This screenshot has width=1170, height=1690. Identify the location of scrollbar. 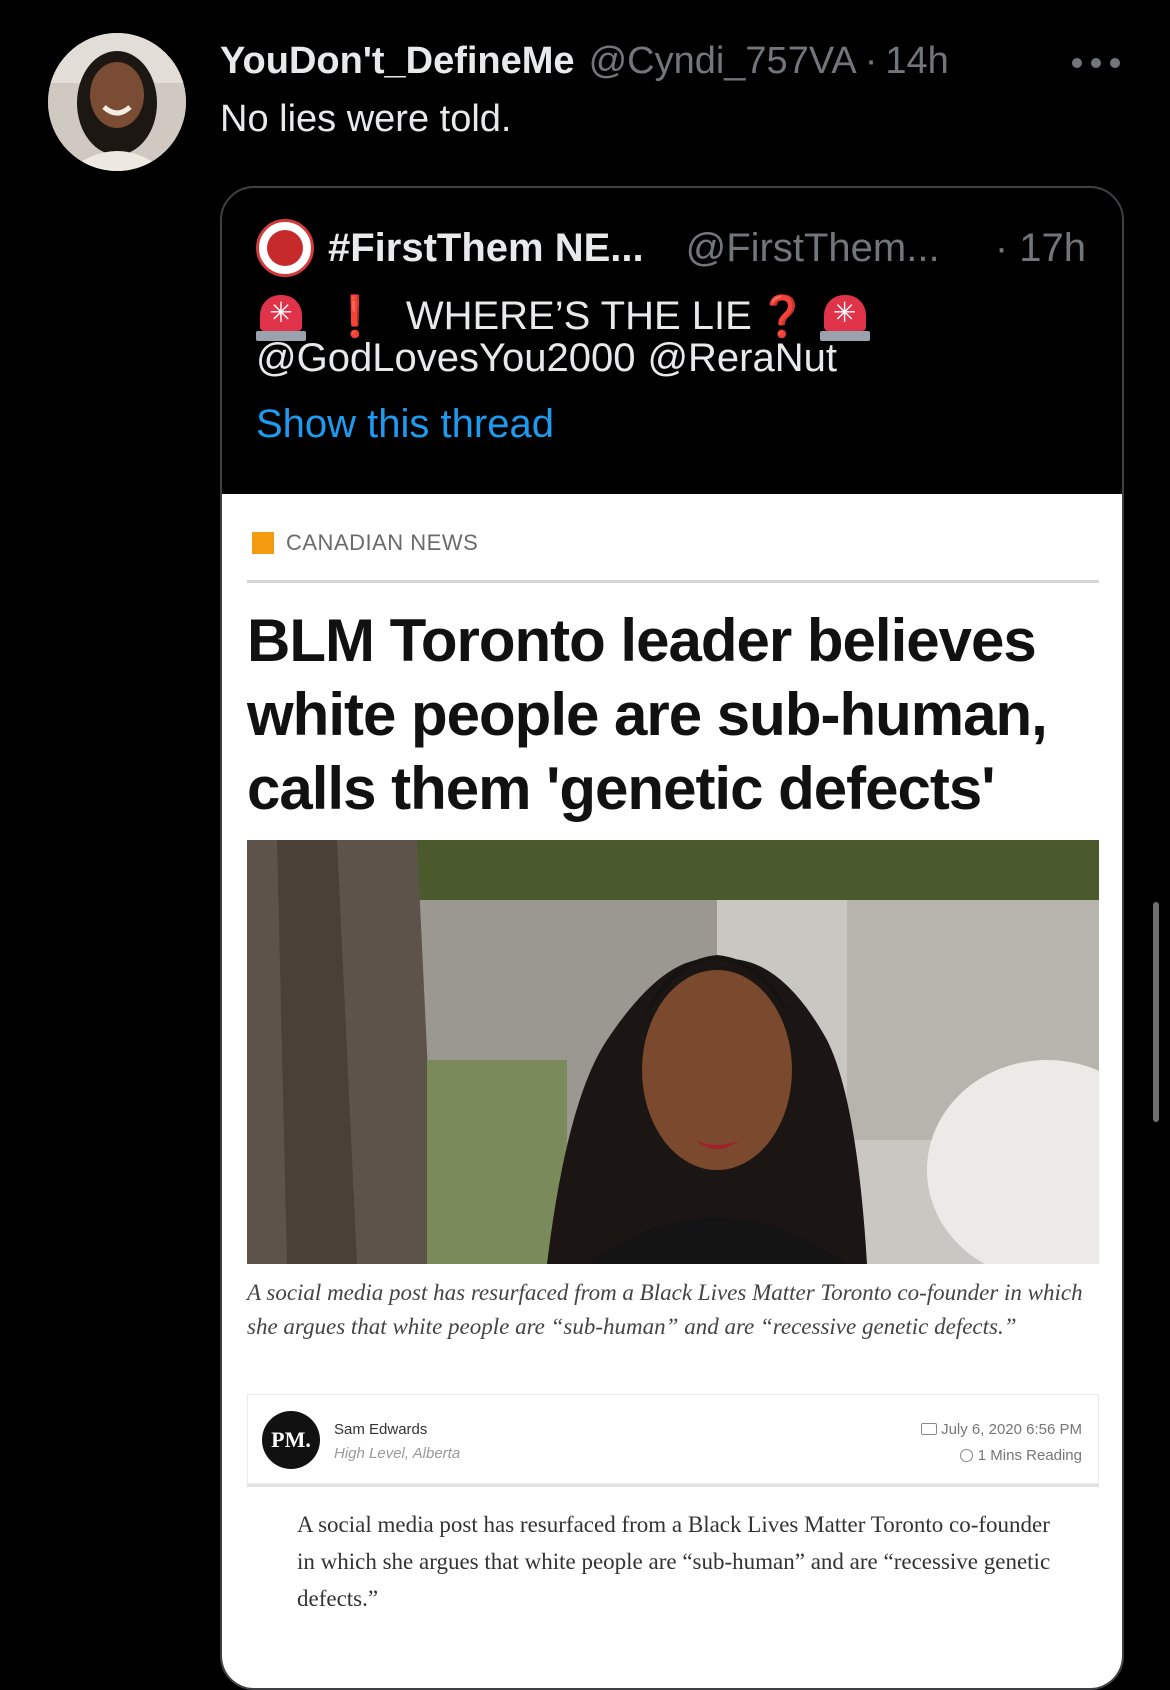
(1156, 1012).